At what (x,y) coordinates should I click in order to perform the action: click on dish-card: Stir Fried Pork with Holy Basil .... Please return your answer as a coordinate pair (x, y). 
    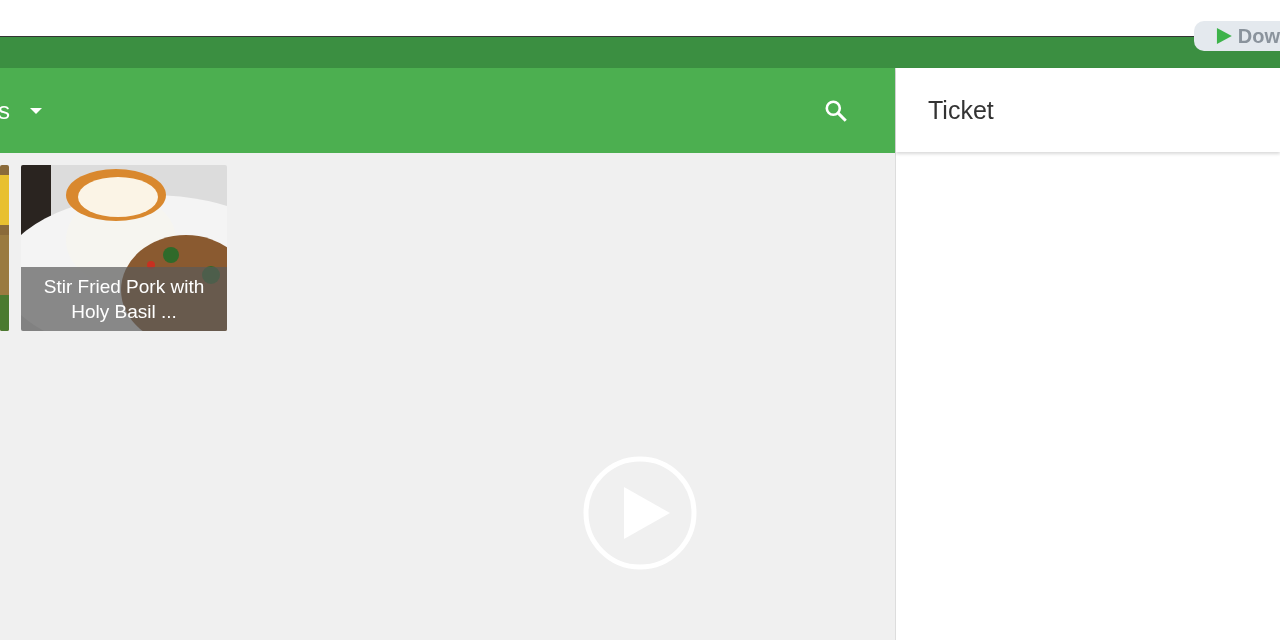
    Looking at the image, I should click on (124, 248).